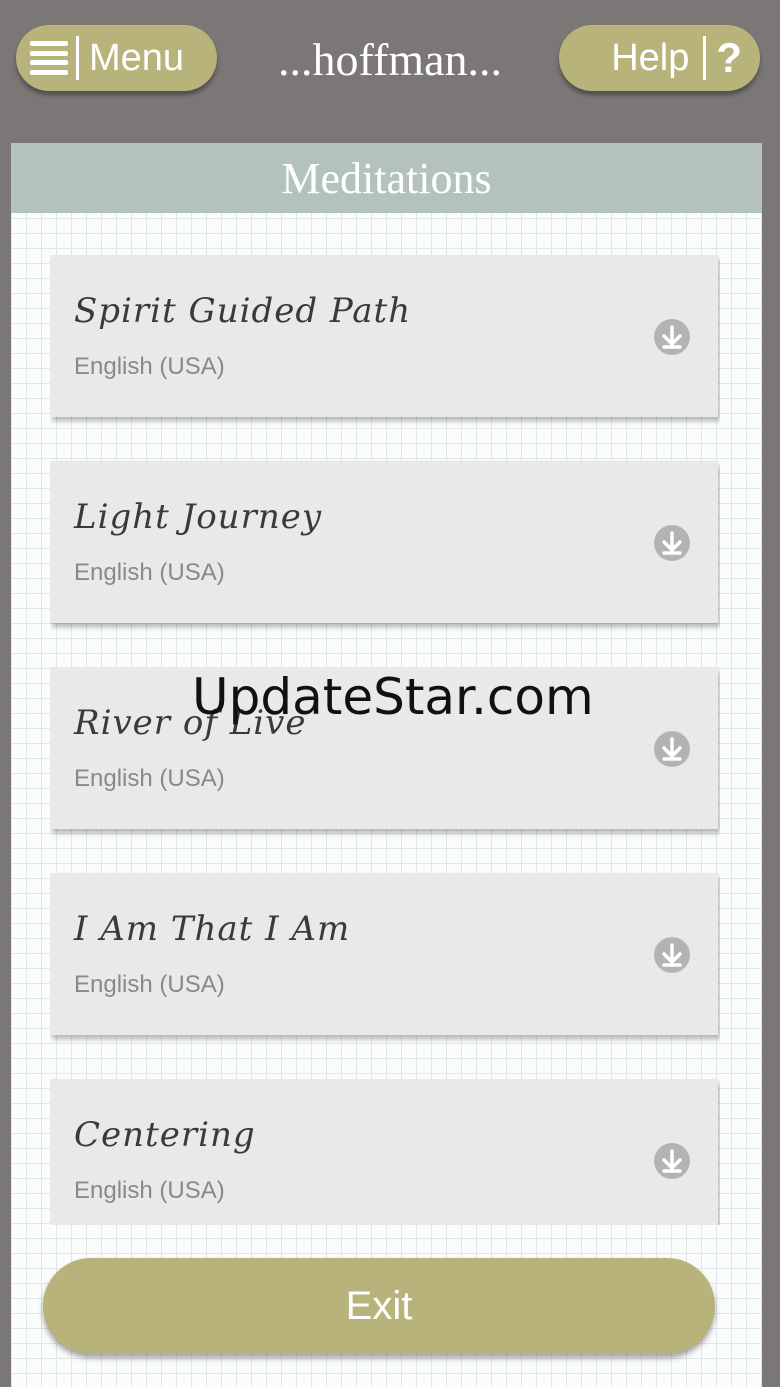  Describe the element at coordinates (165, 1135) in the screenshot. I see `meditation-title: Centering` at that location.